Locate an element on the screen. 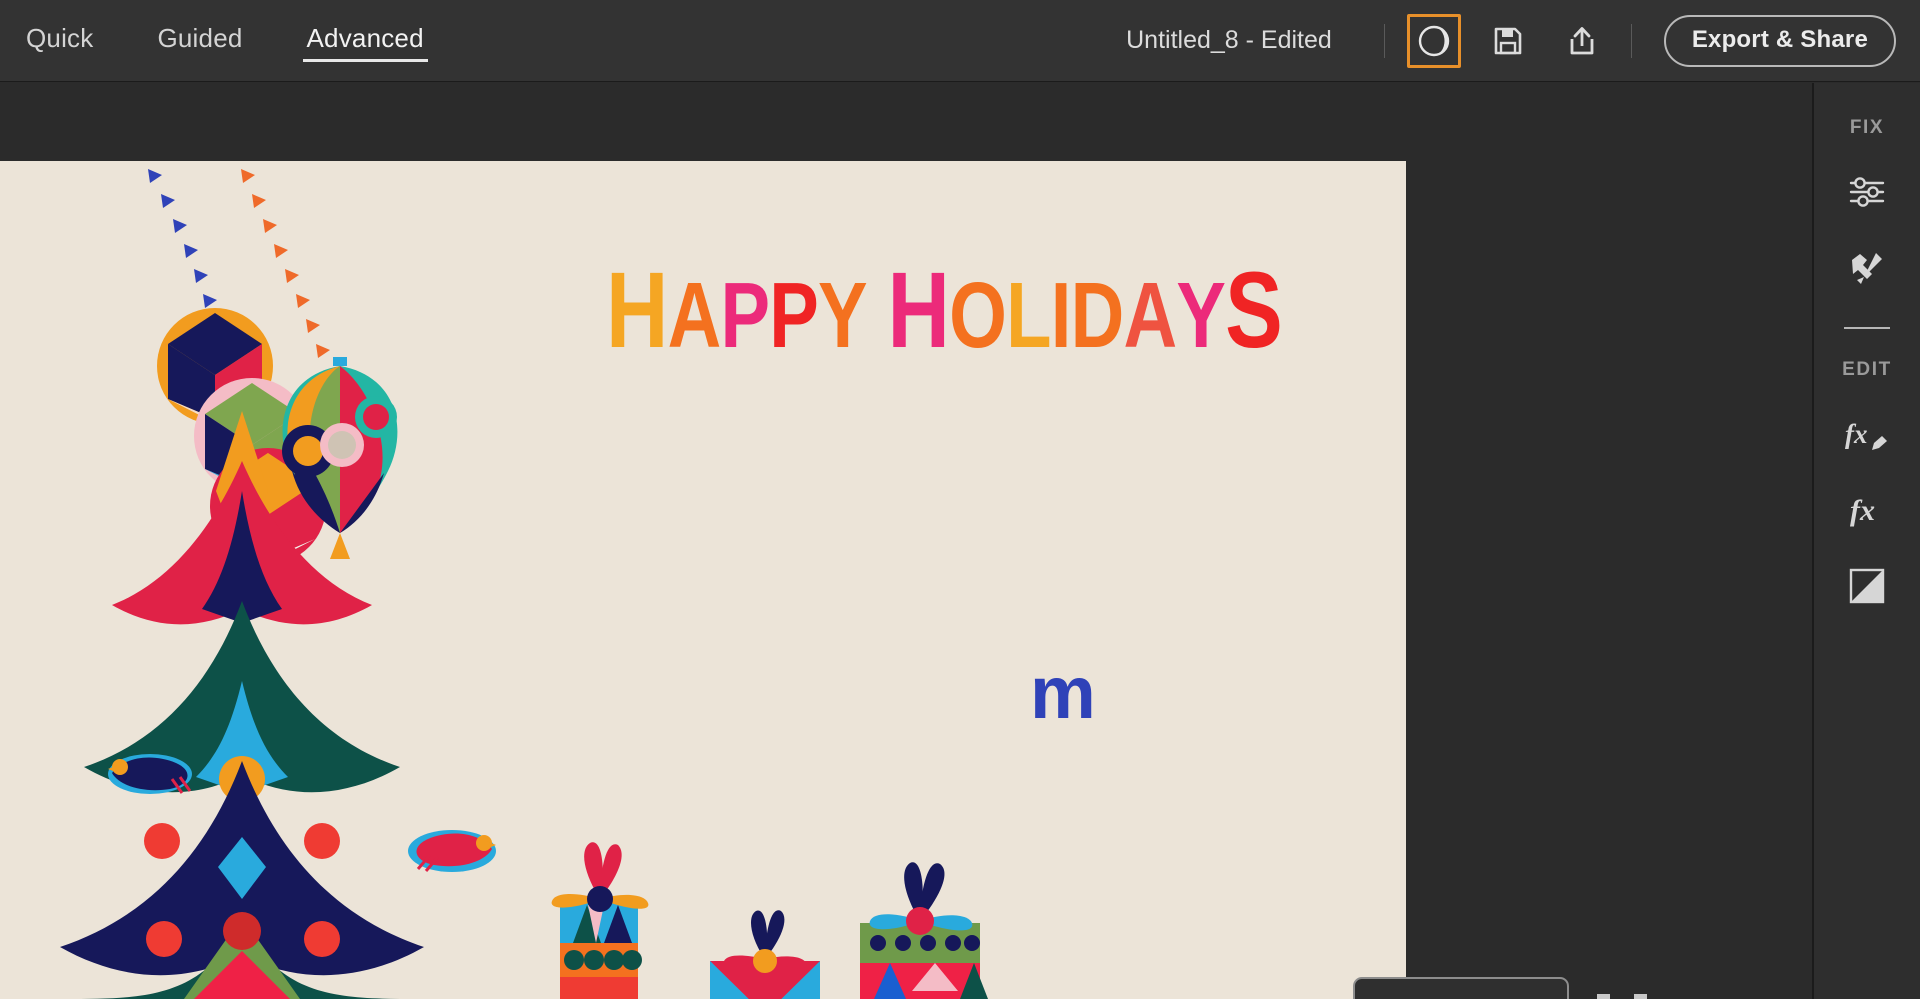 This screenshot has height=999, width=1920. subtext-layer: m is located at coordinates (1063, 693).